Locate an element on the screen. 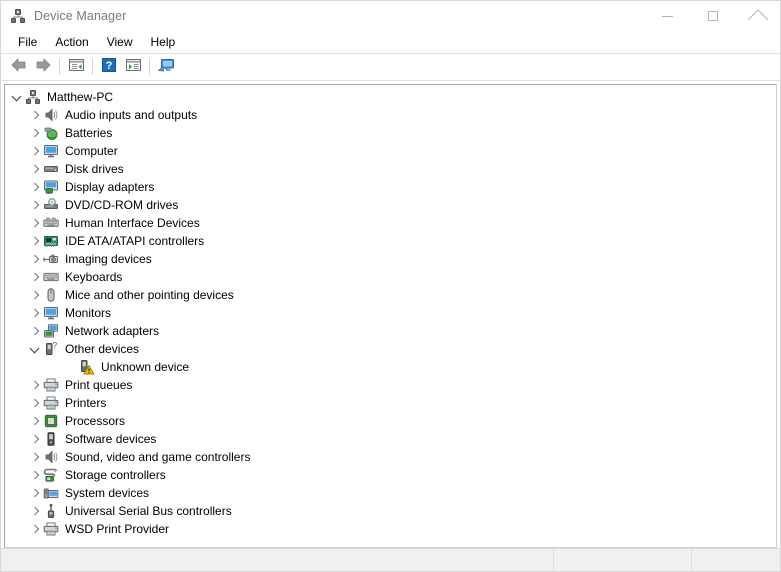 This screenshot has width=781, height=572. imaging-device-icon is located at coordinates (51, 259).